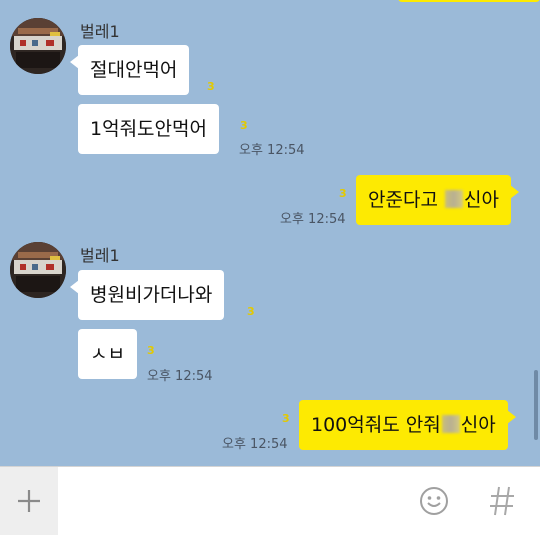 The image size is (540, 535). I want to click on message-input, so click(238, 502).